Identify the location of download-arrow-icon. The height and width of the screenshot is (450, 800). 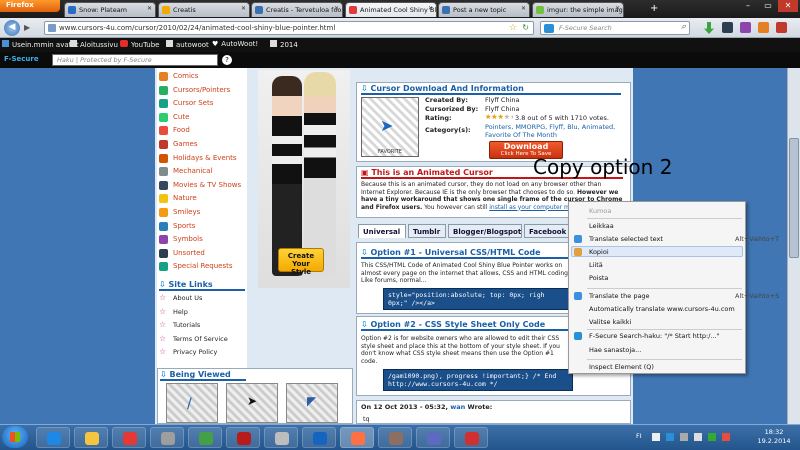
(709, 28).